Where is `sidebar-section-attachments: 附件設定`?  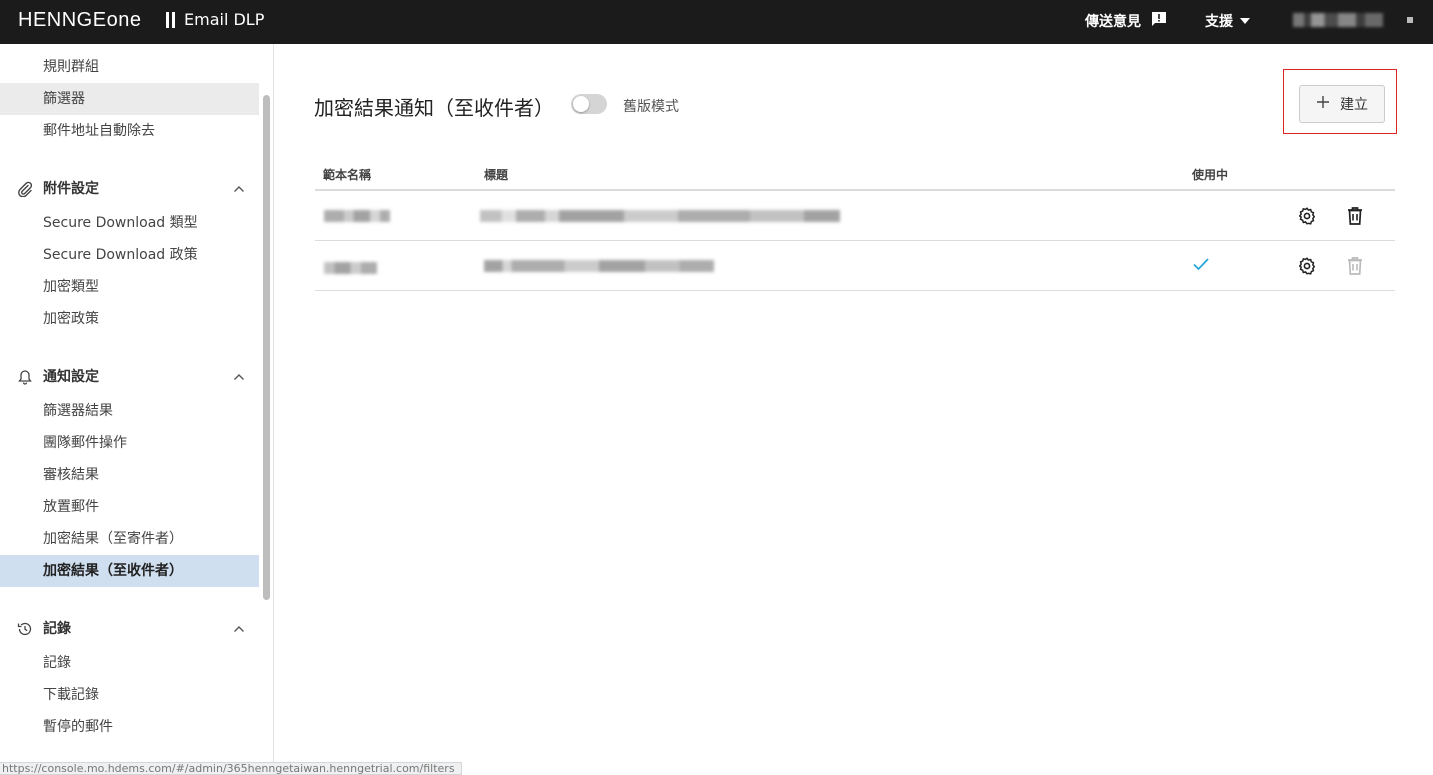
sidebar-section-attachments: 附件設定 is located at coordinates (129, 189).